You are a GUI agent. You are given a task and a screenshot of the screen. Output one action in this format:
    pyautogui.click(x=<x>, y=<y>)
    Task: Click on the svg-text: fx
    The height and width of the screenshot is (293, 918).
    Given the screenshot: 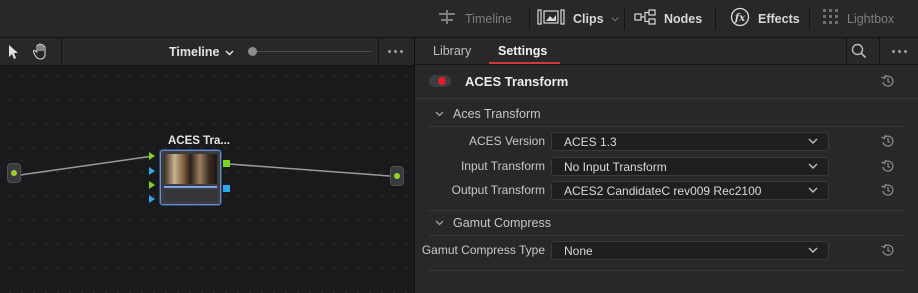 What is the action you would take?
    pyautogui.click(x=740, y=18)
    